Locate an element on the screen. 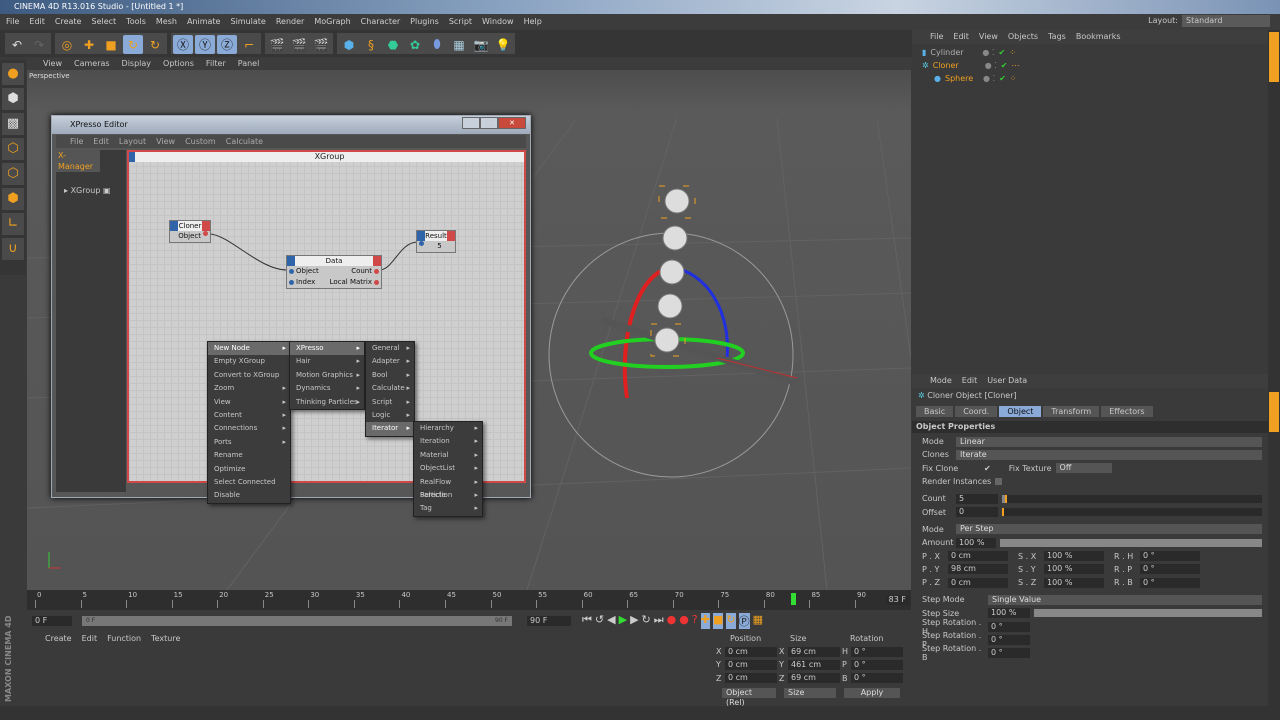 The width and height of the screenshot is (1280, 720). om-menu-file: File is located at coordinates (936, 37).